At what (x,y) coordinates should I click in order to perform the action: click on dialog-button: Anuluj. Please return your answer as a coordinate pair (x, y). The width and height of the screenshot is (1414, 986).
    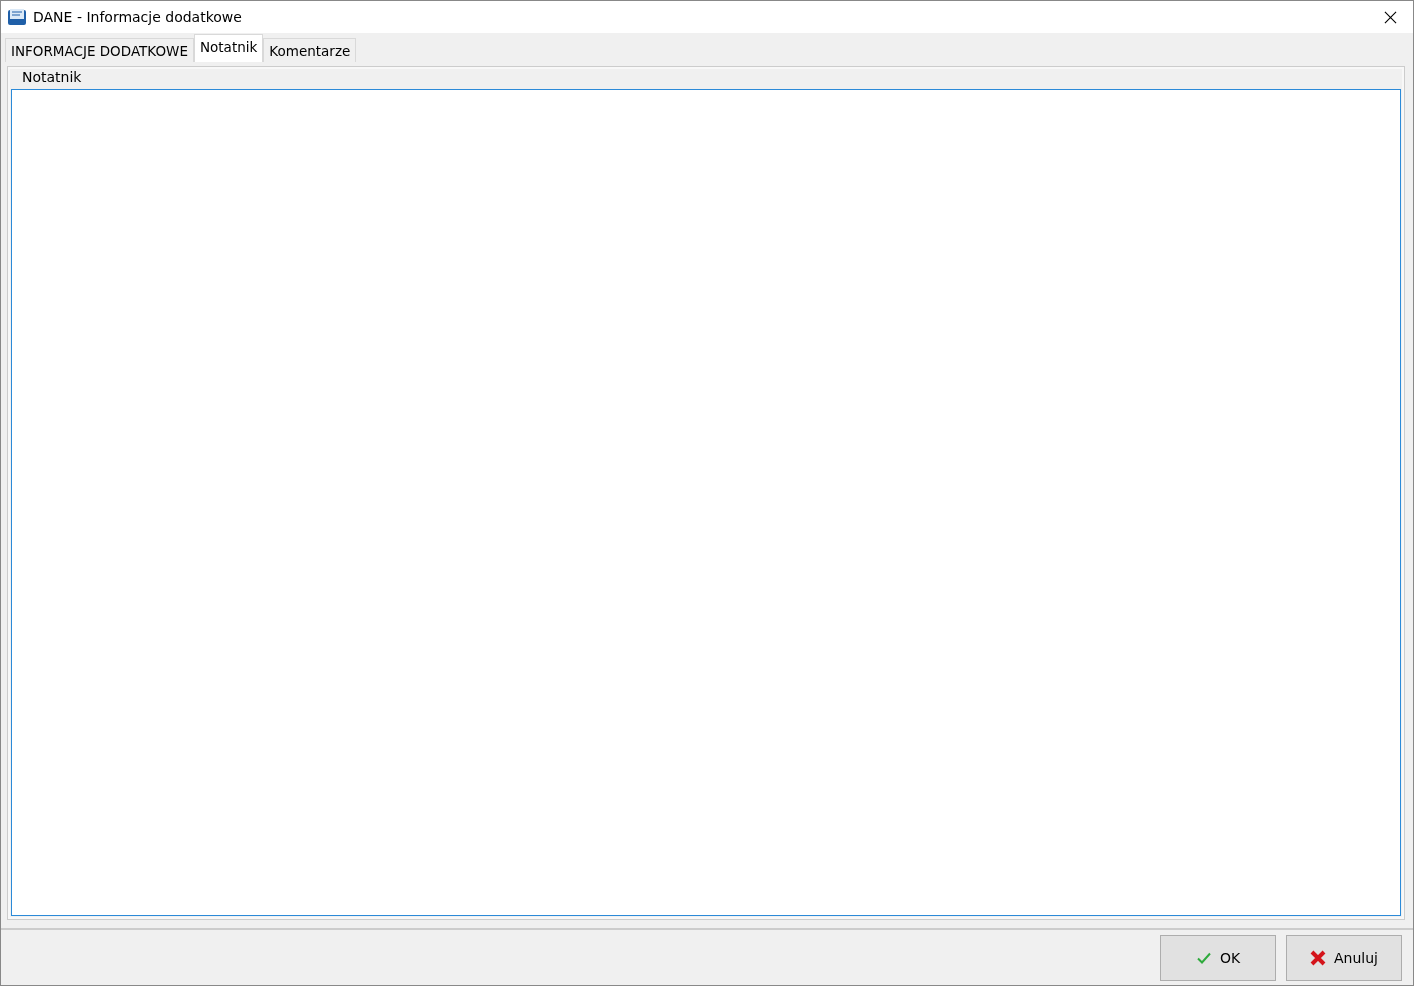
    Looking at the image, I should click on (1344, 957).